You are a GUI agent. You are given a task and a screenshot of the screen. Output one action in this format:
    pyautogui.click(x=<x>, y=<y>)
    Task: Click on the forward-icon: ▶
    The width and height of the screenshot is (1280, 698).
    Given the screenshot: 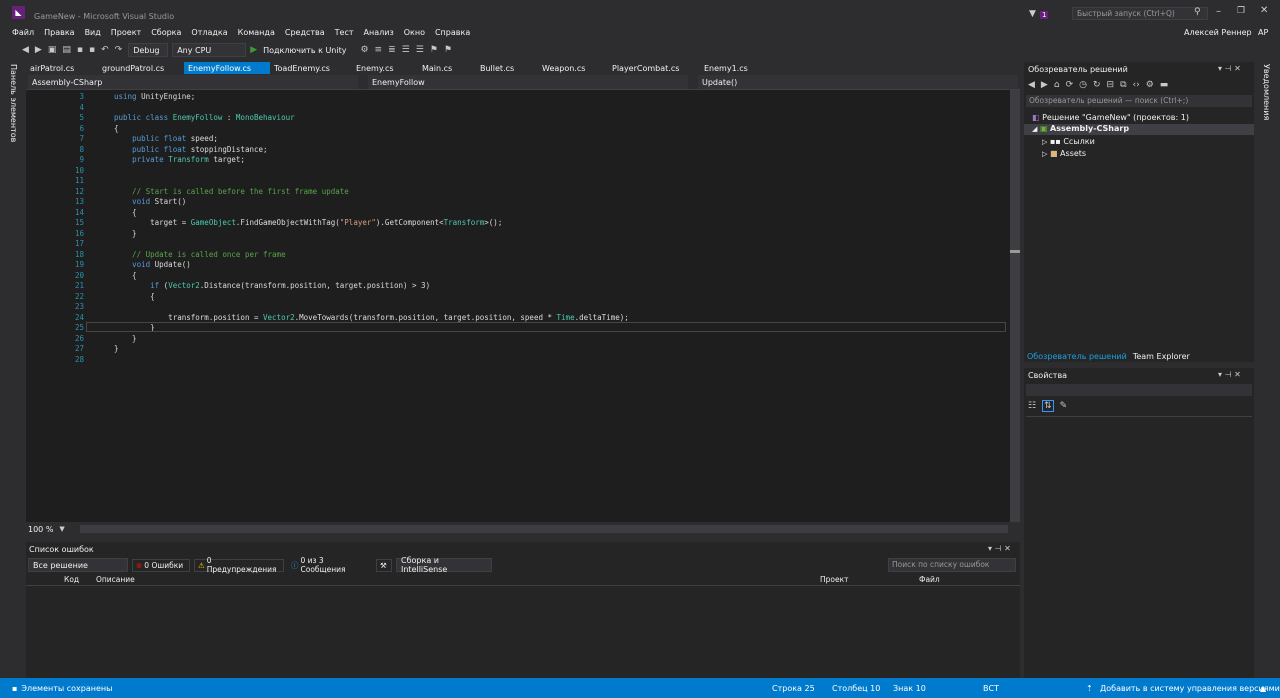 What is the action you would take?
    pyautogui.click(x=1044, y=85)
    